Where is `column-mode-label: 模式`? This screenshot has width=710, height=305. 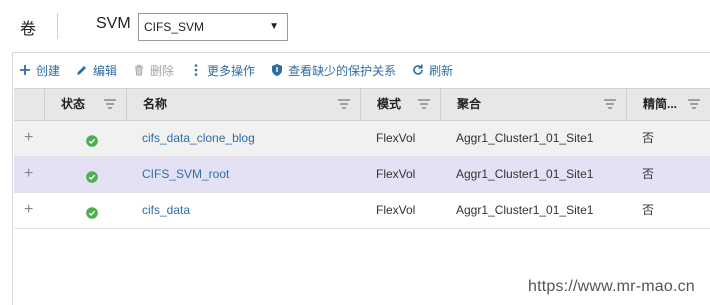
column-mode-label: 模式 is located at coordinates (389, 104).